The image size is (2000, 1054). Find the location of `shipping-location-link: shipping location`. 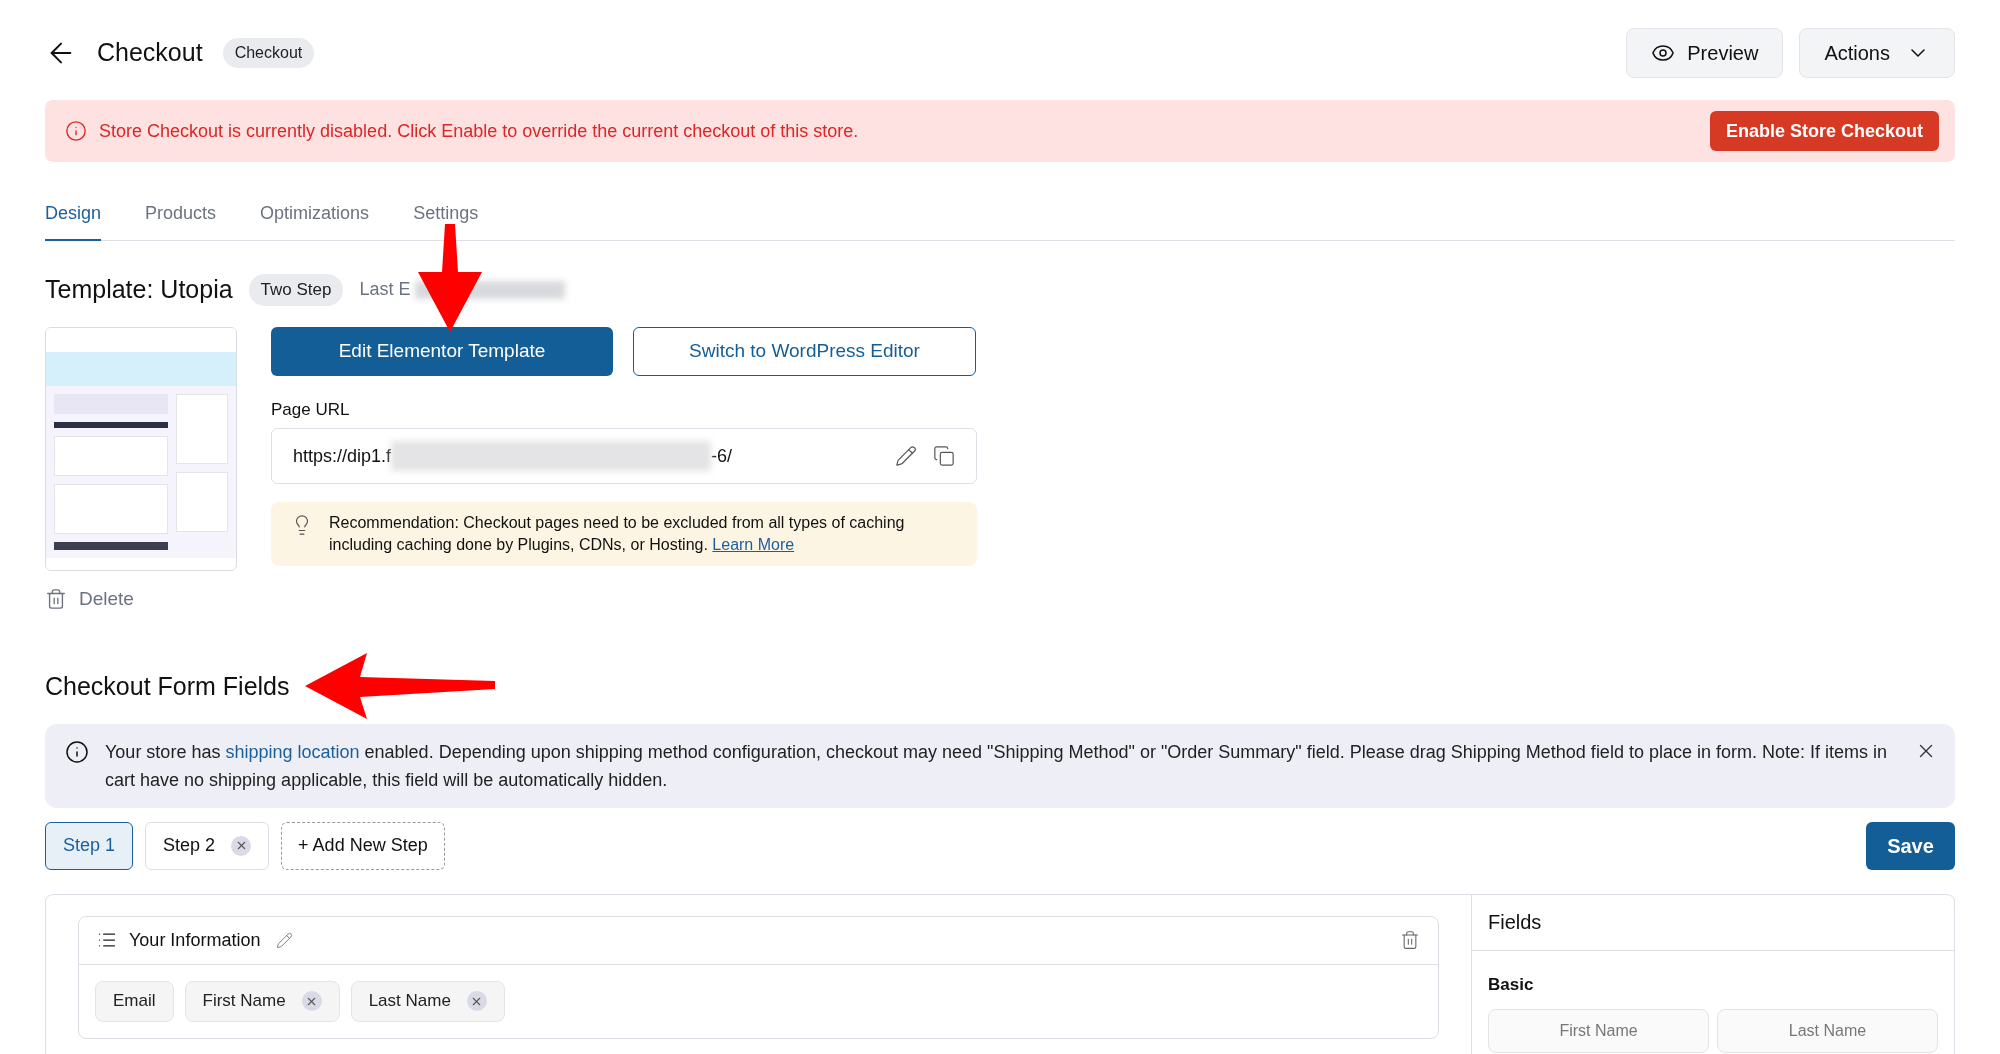

shipping-location-link: shipping location is located at coordinates (292, 751).